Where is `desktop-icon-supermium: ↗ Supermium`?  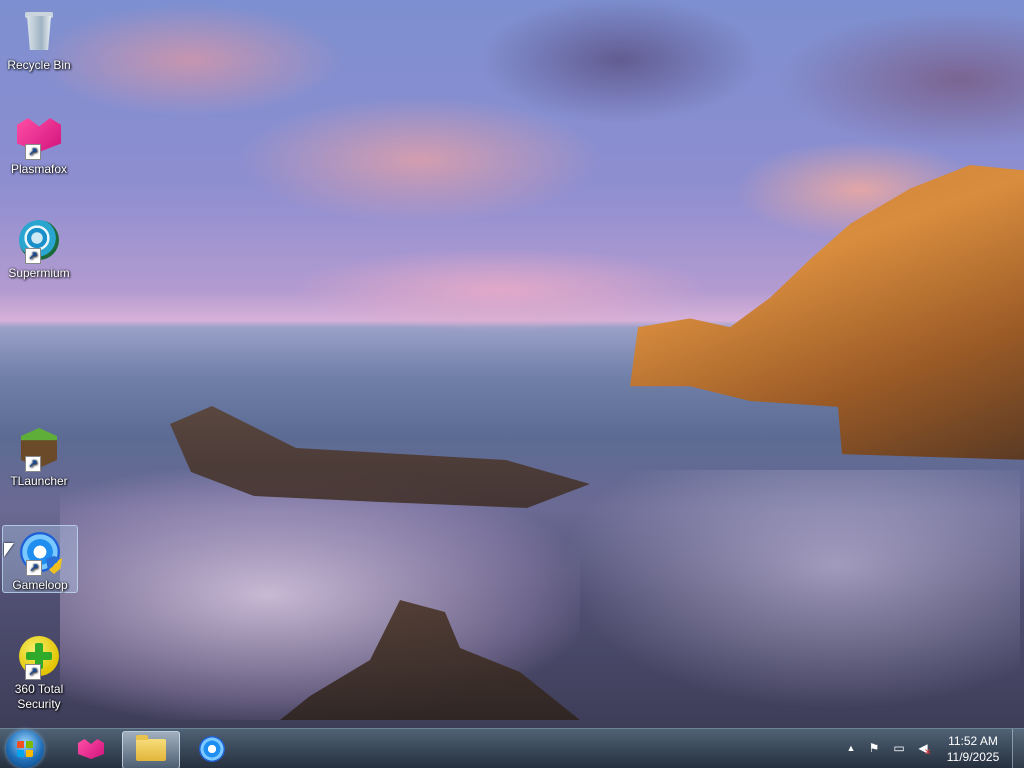
desktop-icon-supermium: ↗ Supermium is located at coordinates (39, 247).